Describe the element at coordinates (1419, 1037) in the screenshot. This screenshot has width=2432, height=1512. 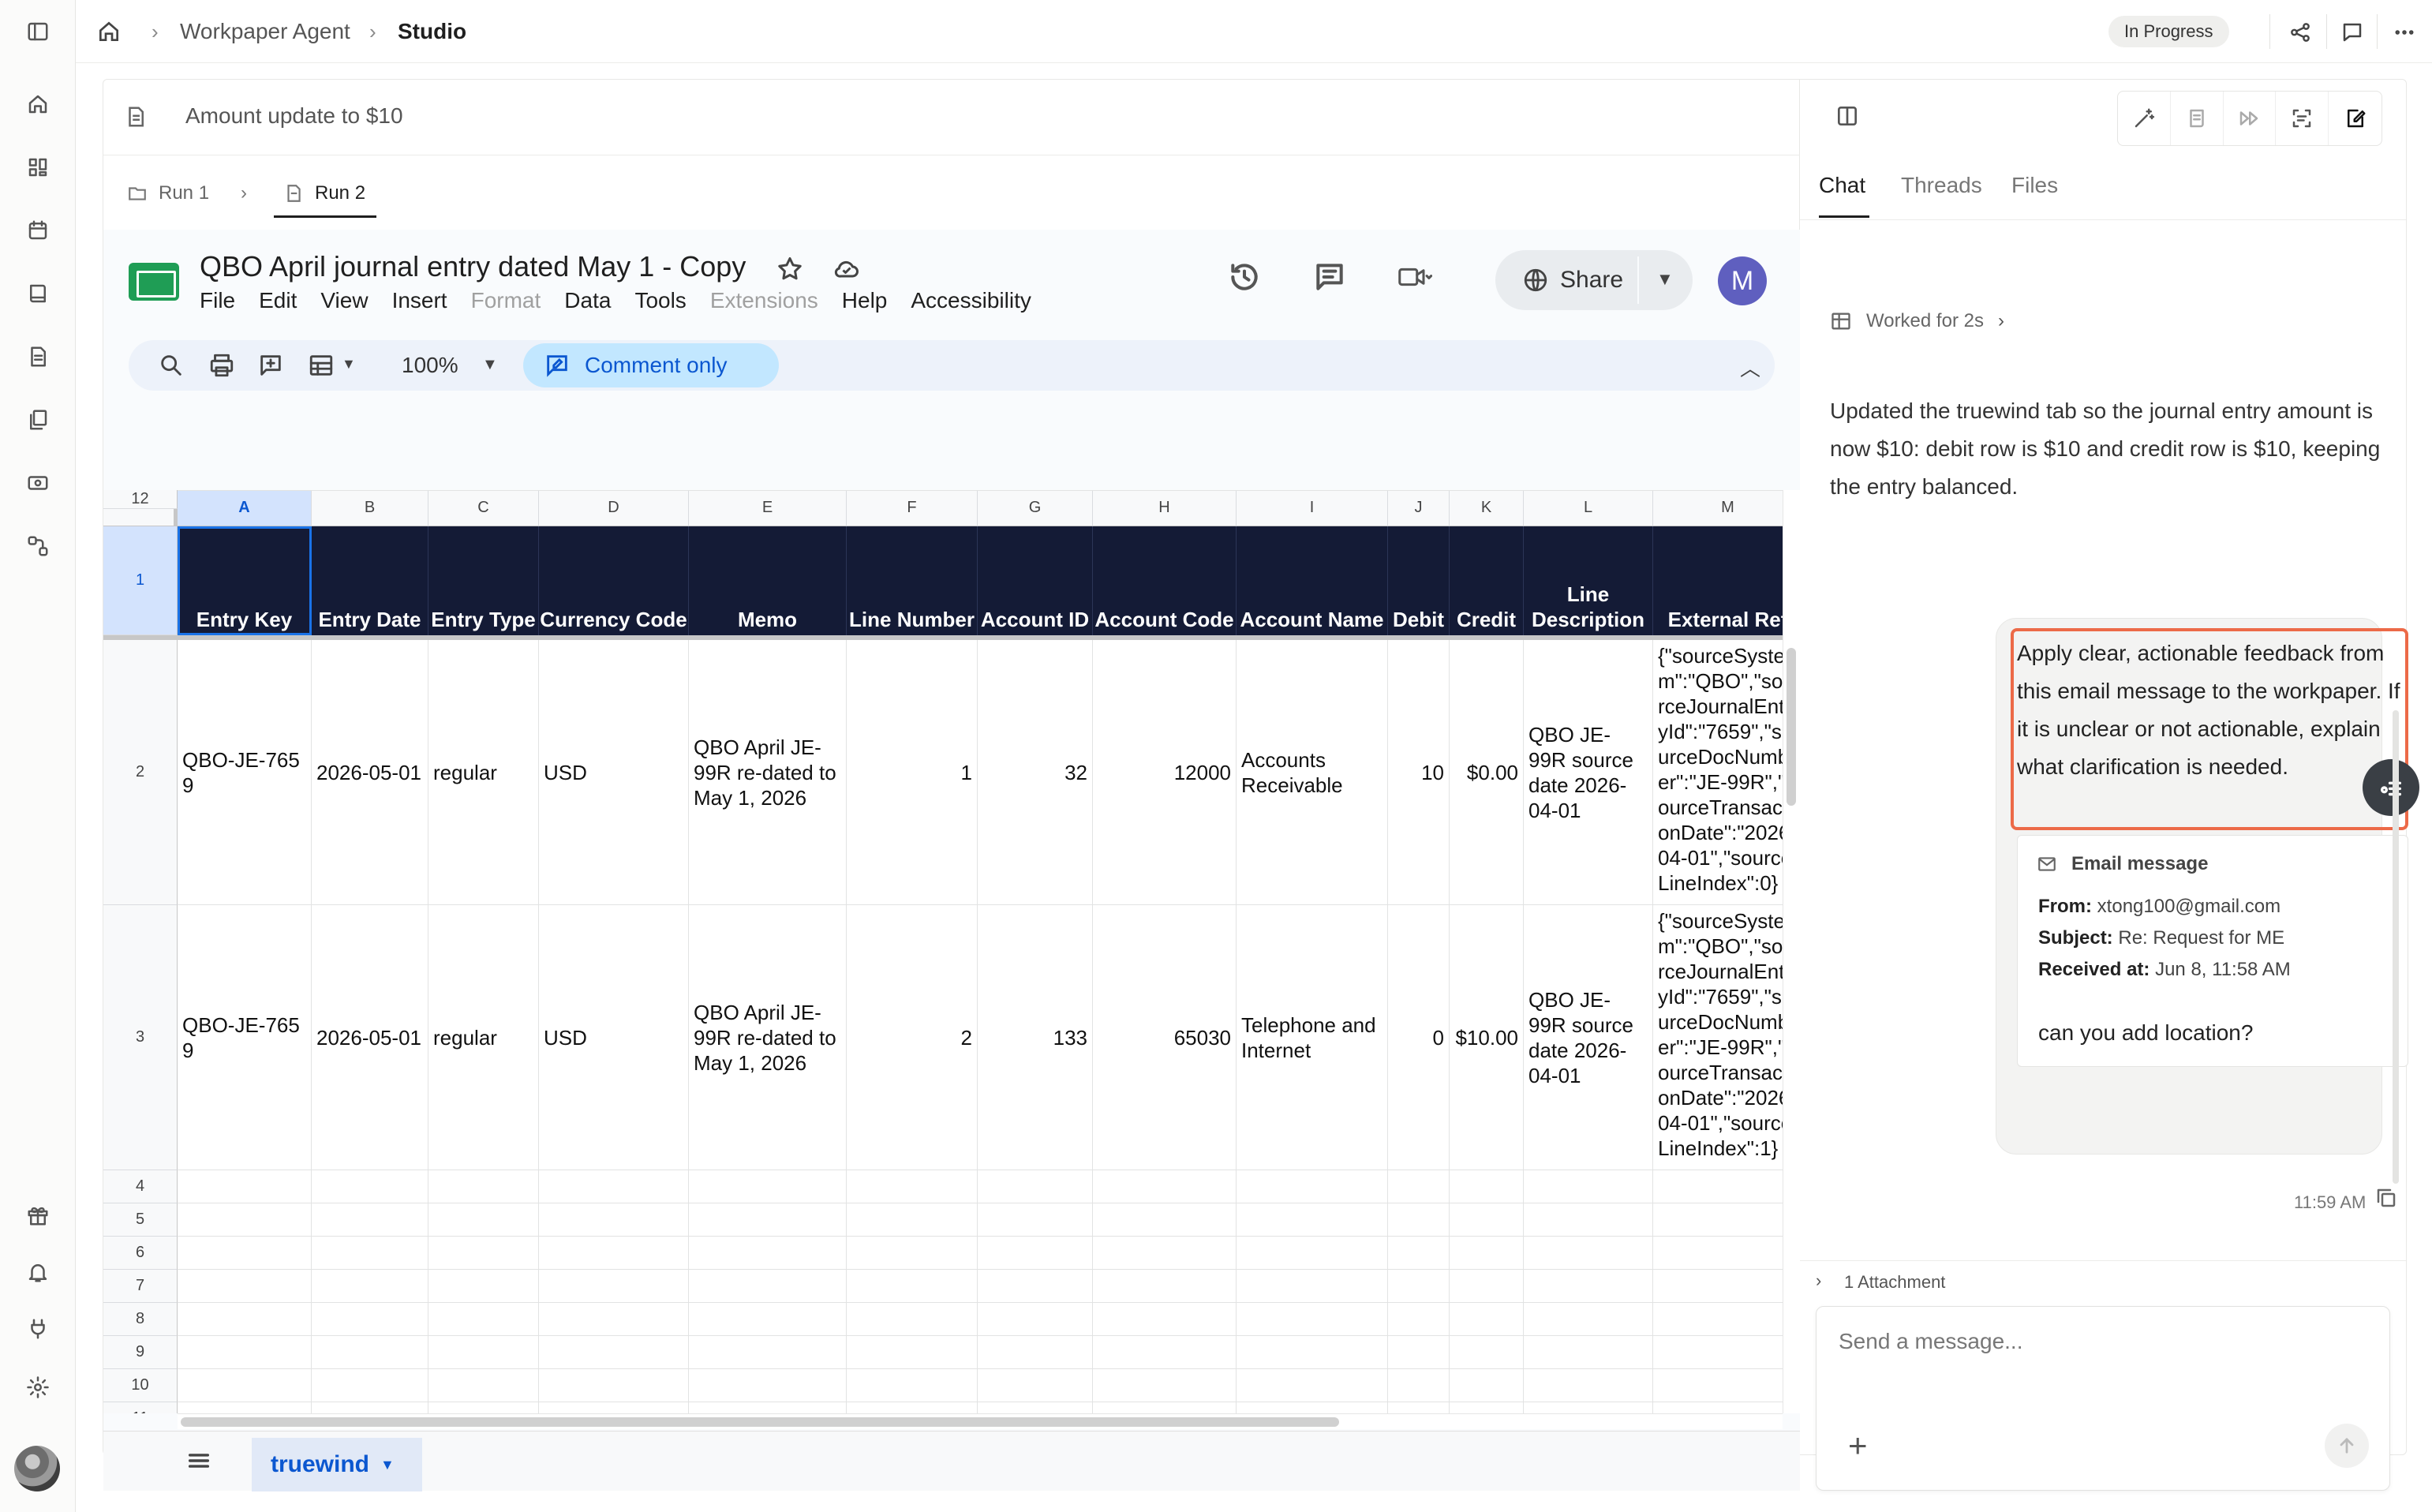
I see `table-cell: 0` at that location.